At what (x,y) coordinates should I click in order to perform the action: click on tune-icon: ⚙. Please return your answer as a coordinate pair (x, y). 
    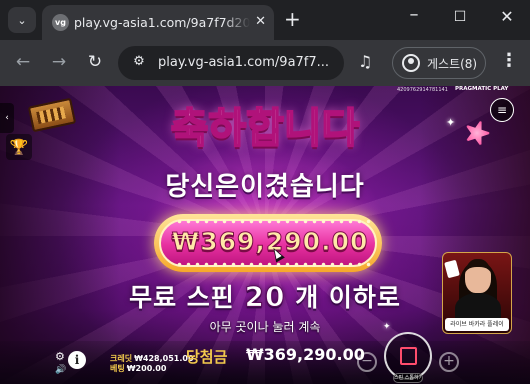
    Looking at the image, I should click on (139, 63).